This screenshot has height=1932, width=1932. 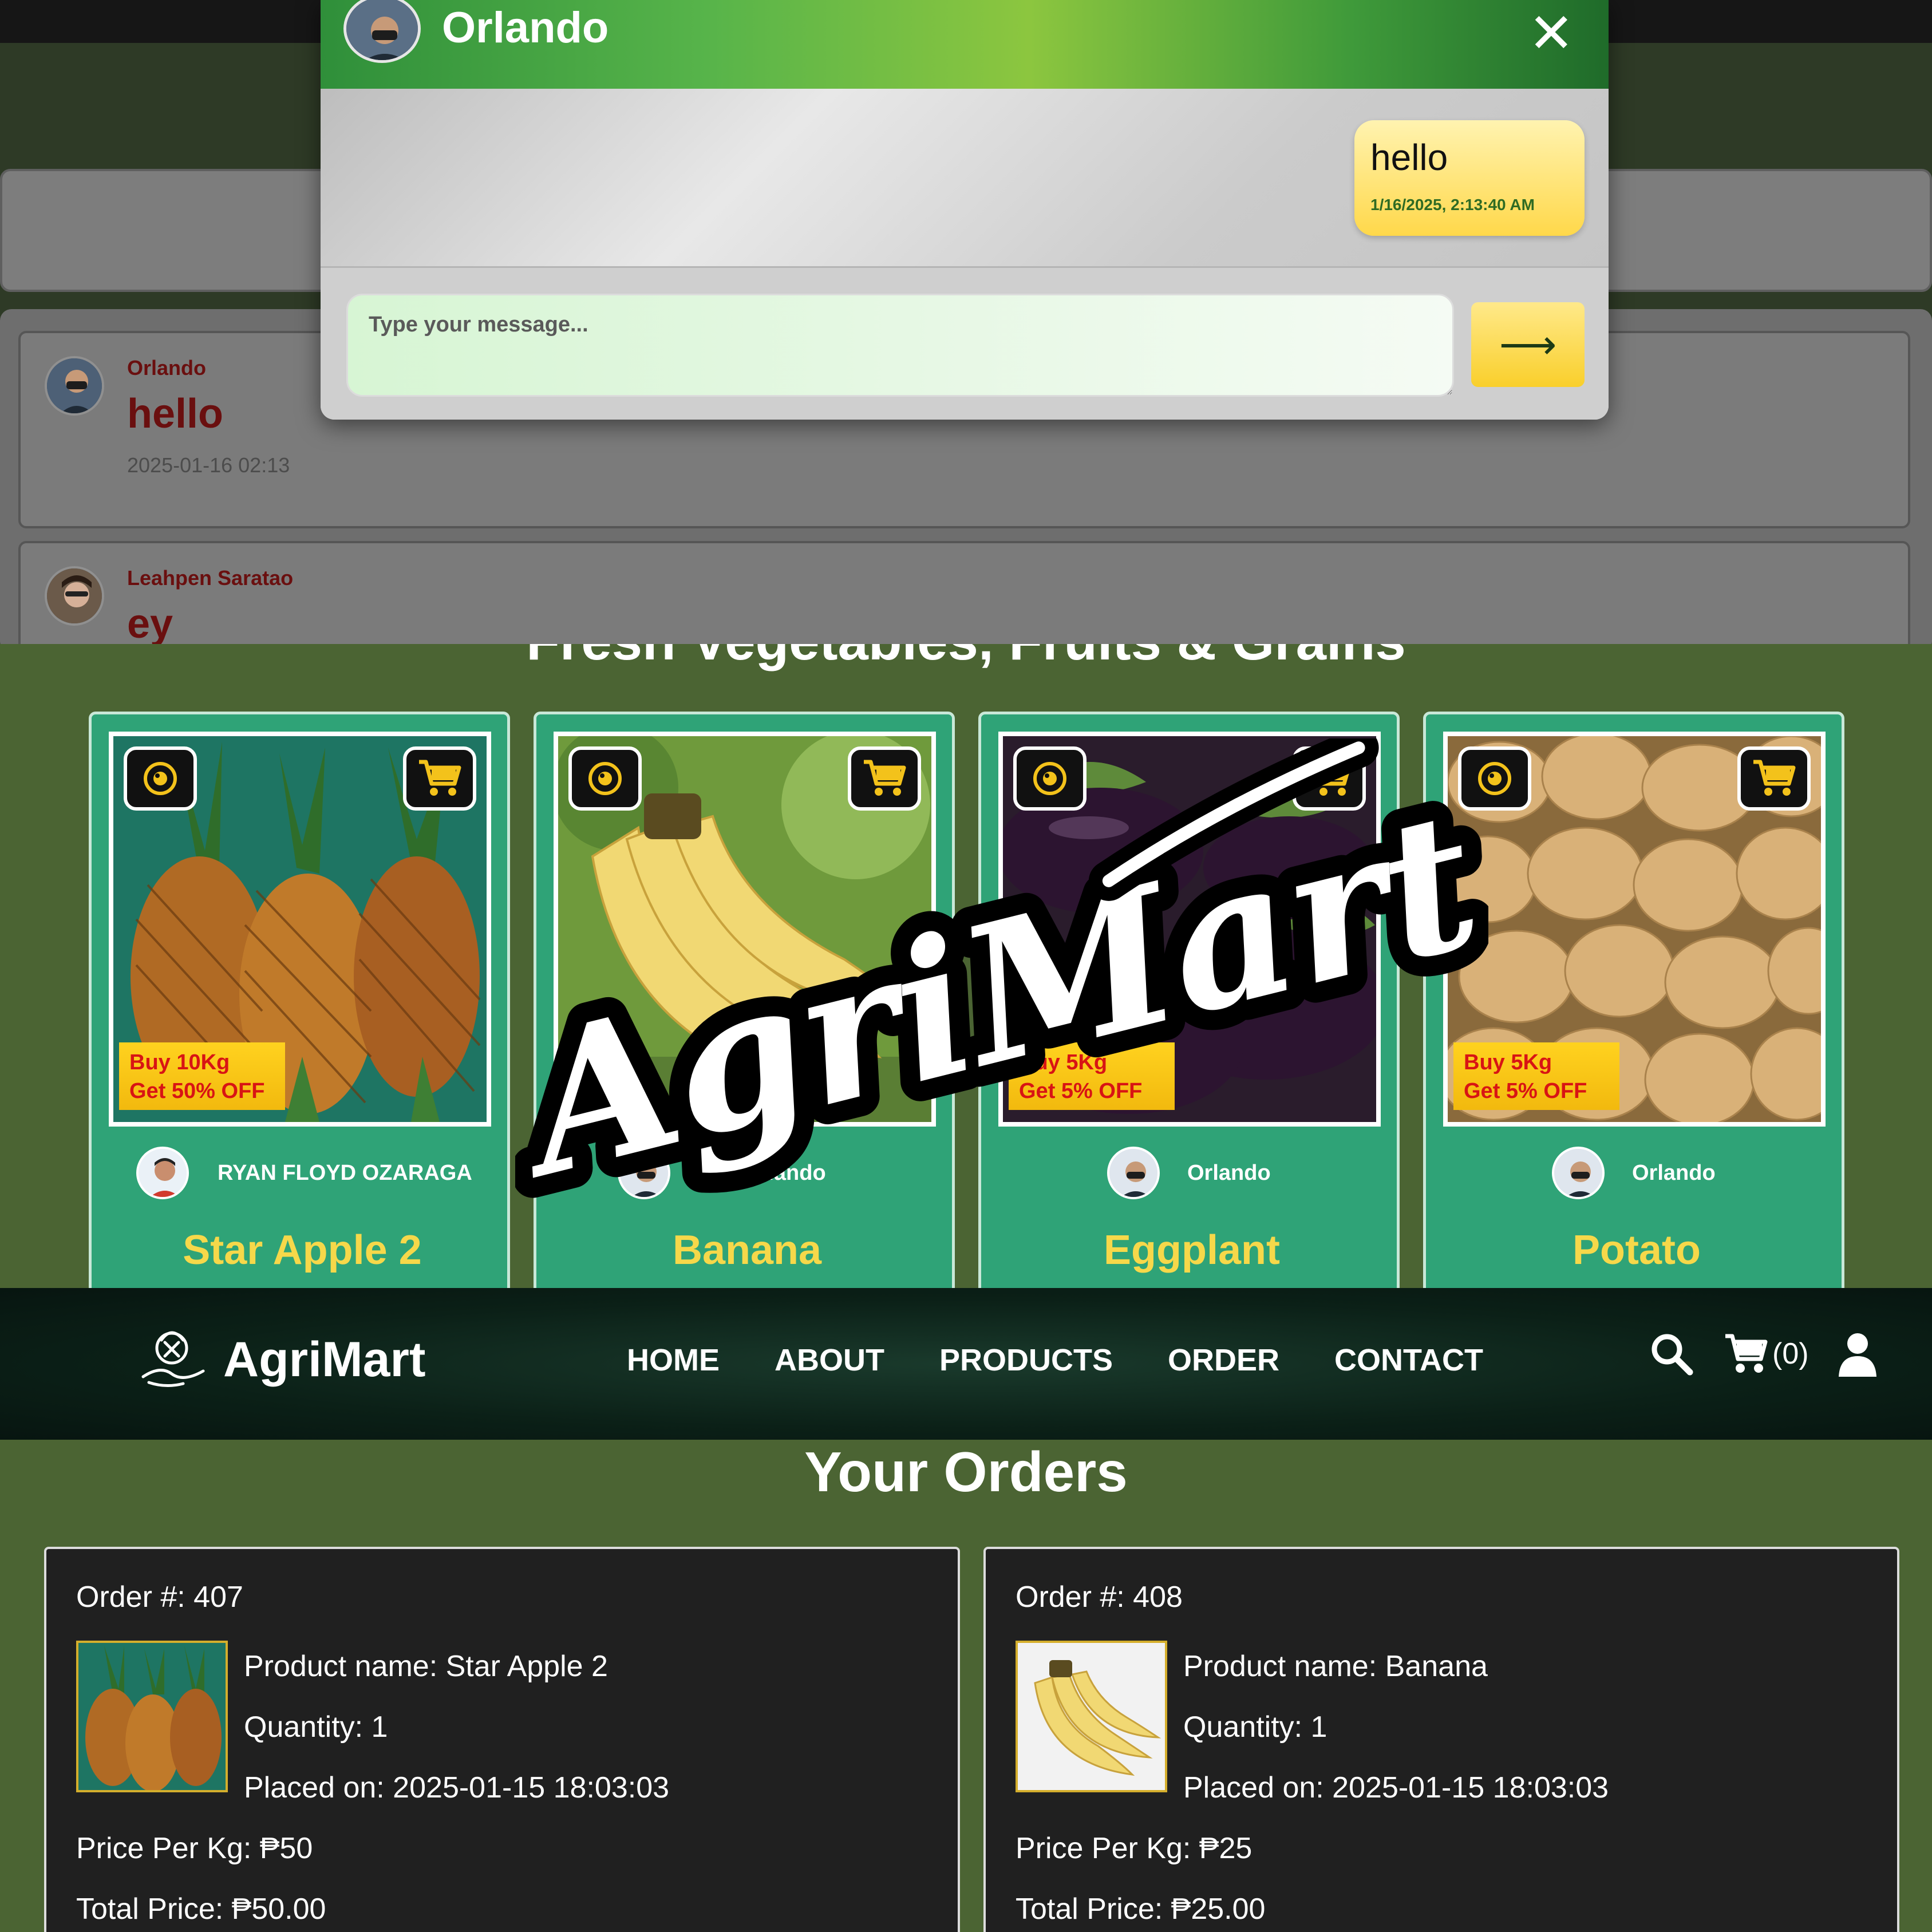 What do you see at coordinates (1026, 1360) in the screenshot?
I see `nav-products: PRODUCTS` at bounding box center [1026, 1360].